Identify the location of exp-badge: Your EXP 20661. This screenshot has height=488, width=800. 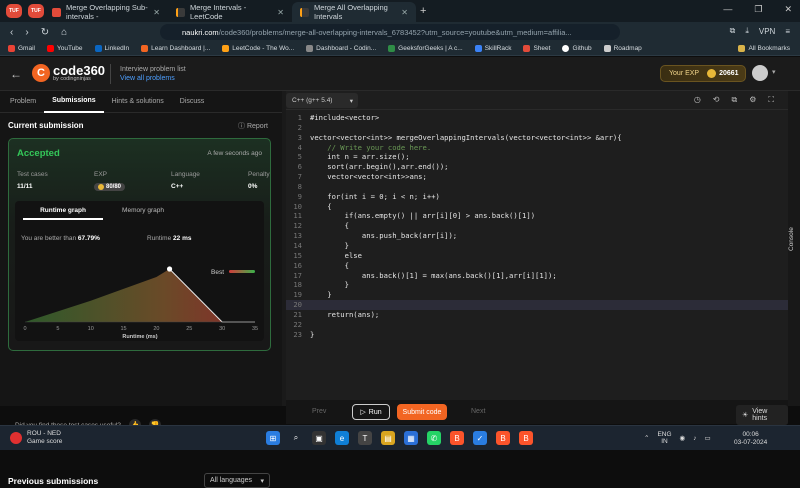
(703, 73).